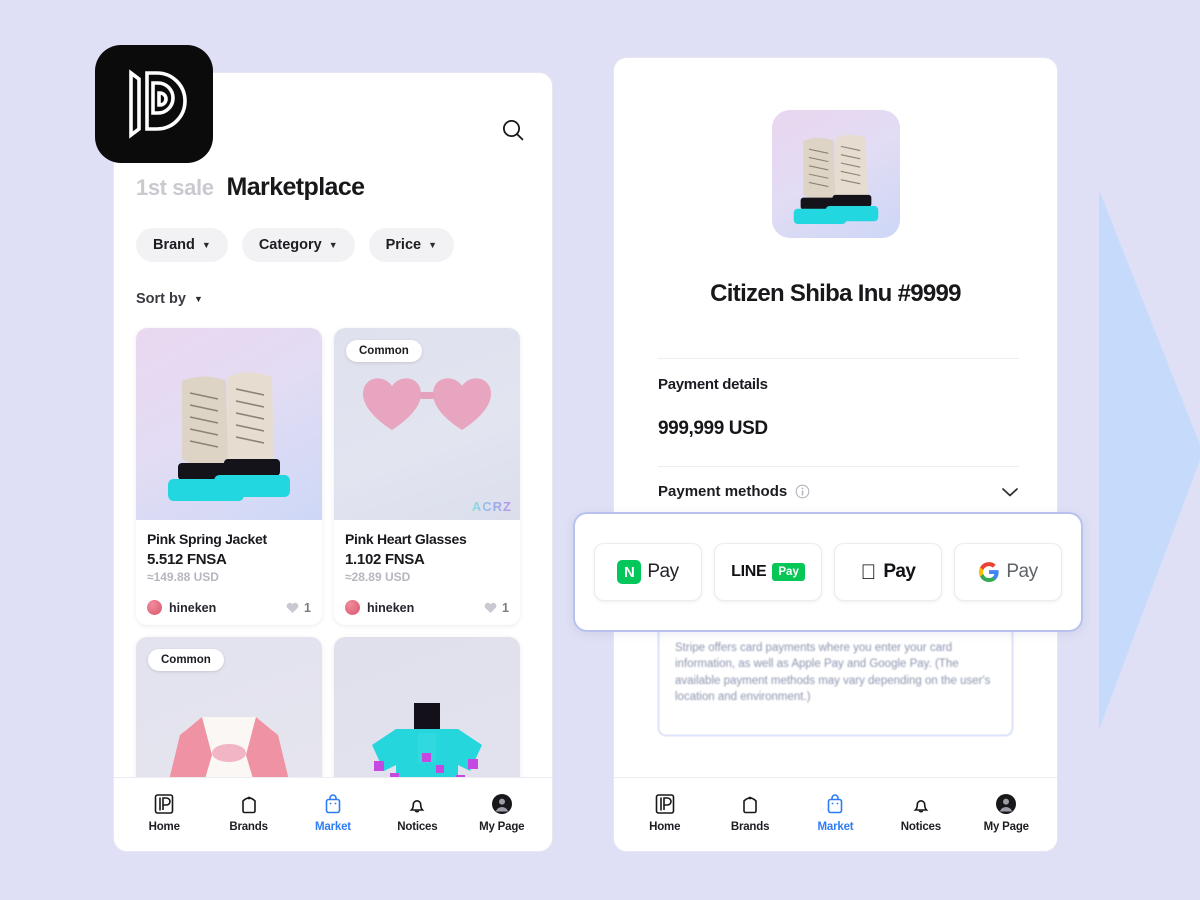 The width and height of the screenshot is (1200, 900). I want to click on line-pay-button: LINE Pay, so click(768, 572).